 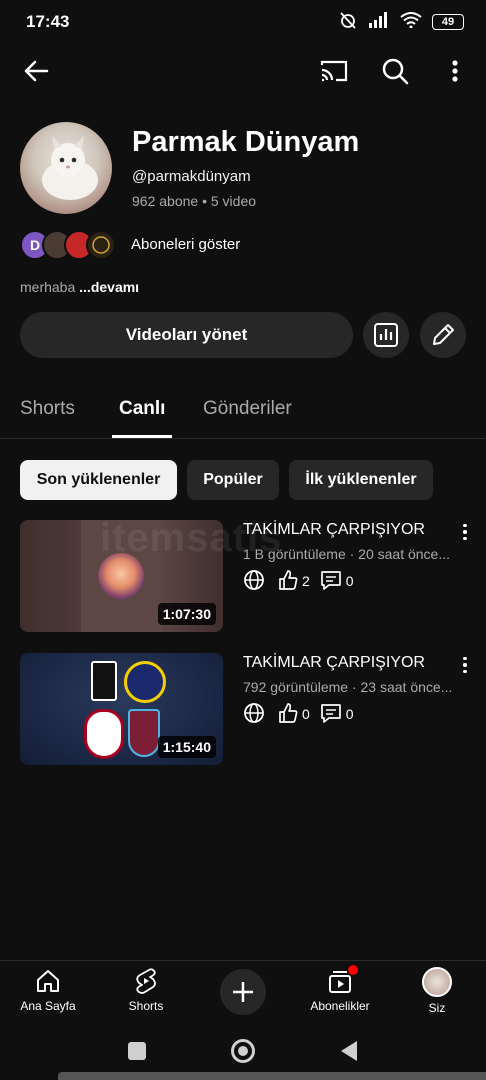 What do you see at coordinates (411, 22) in the screenshot?
I see `wifi-icon` at bounding box center [411, 22].